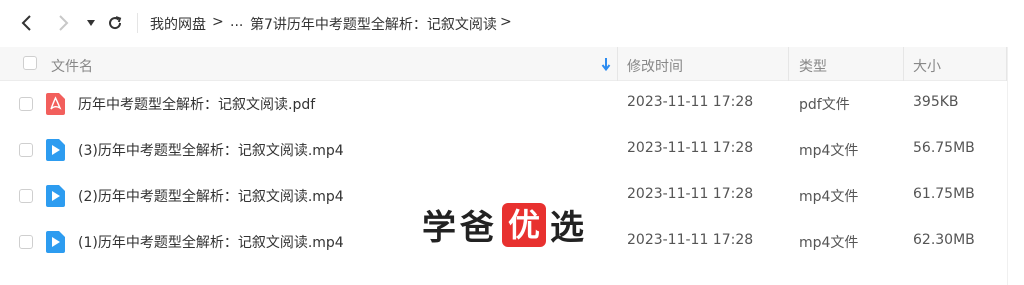  I want to click on column-header-name: 文件名, so click(72, 66).